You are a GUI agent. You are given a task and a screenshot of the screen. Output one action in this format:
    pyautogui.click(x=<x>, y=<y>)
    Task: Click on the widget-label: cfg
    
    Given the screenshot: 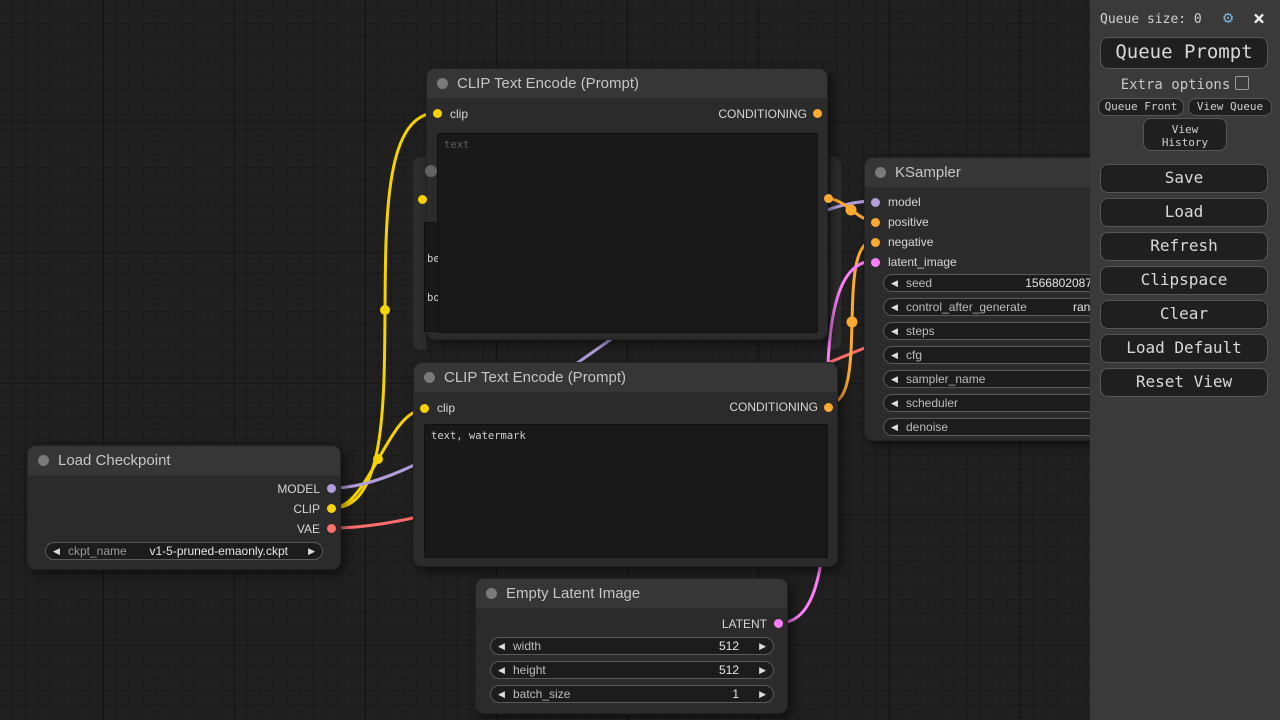 What is the action you would take?
    pyautogui.click(x=914, y=355)
    